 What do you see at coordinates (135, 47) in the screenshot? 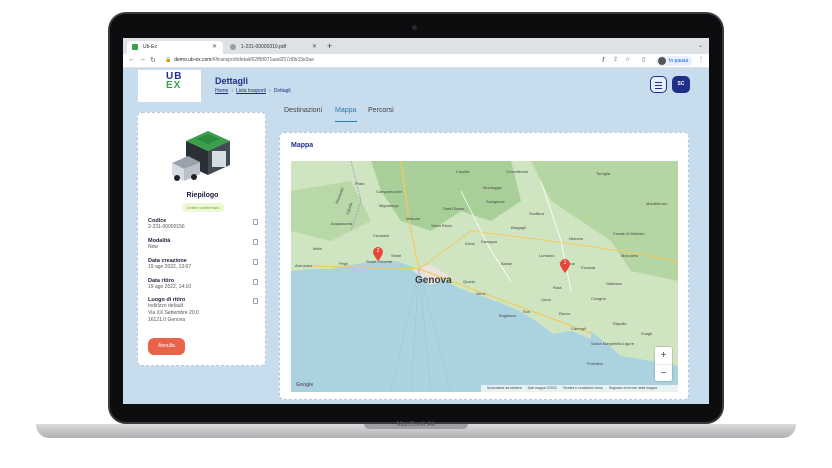
I see `favicon-icon` at bounding box center [135, 47].